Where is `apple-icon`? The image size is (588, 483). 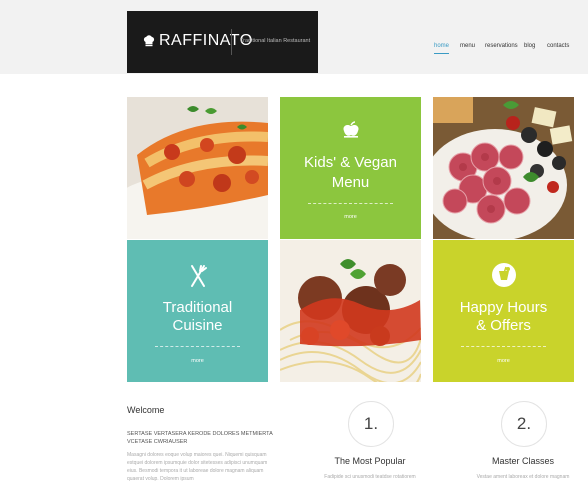
apple-icon is located at coordinates (350, 129).